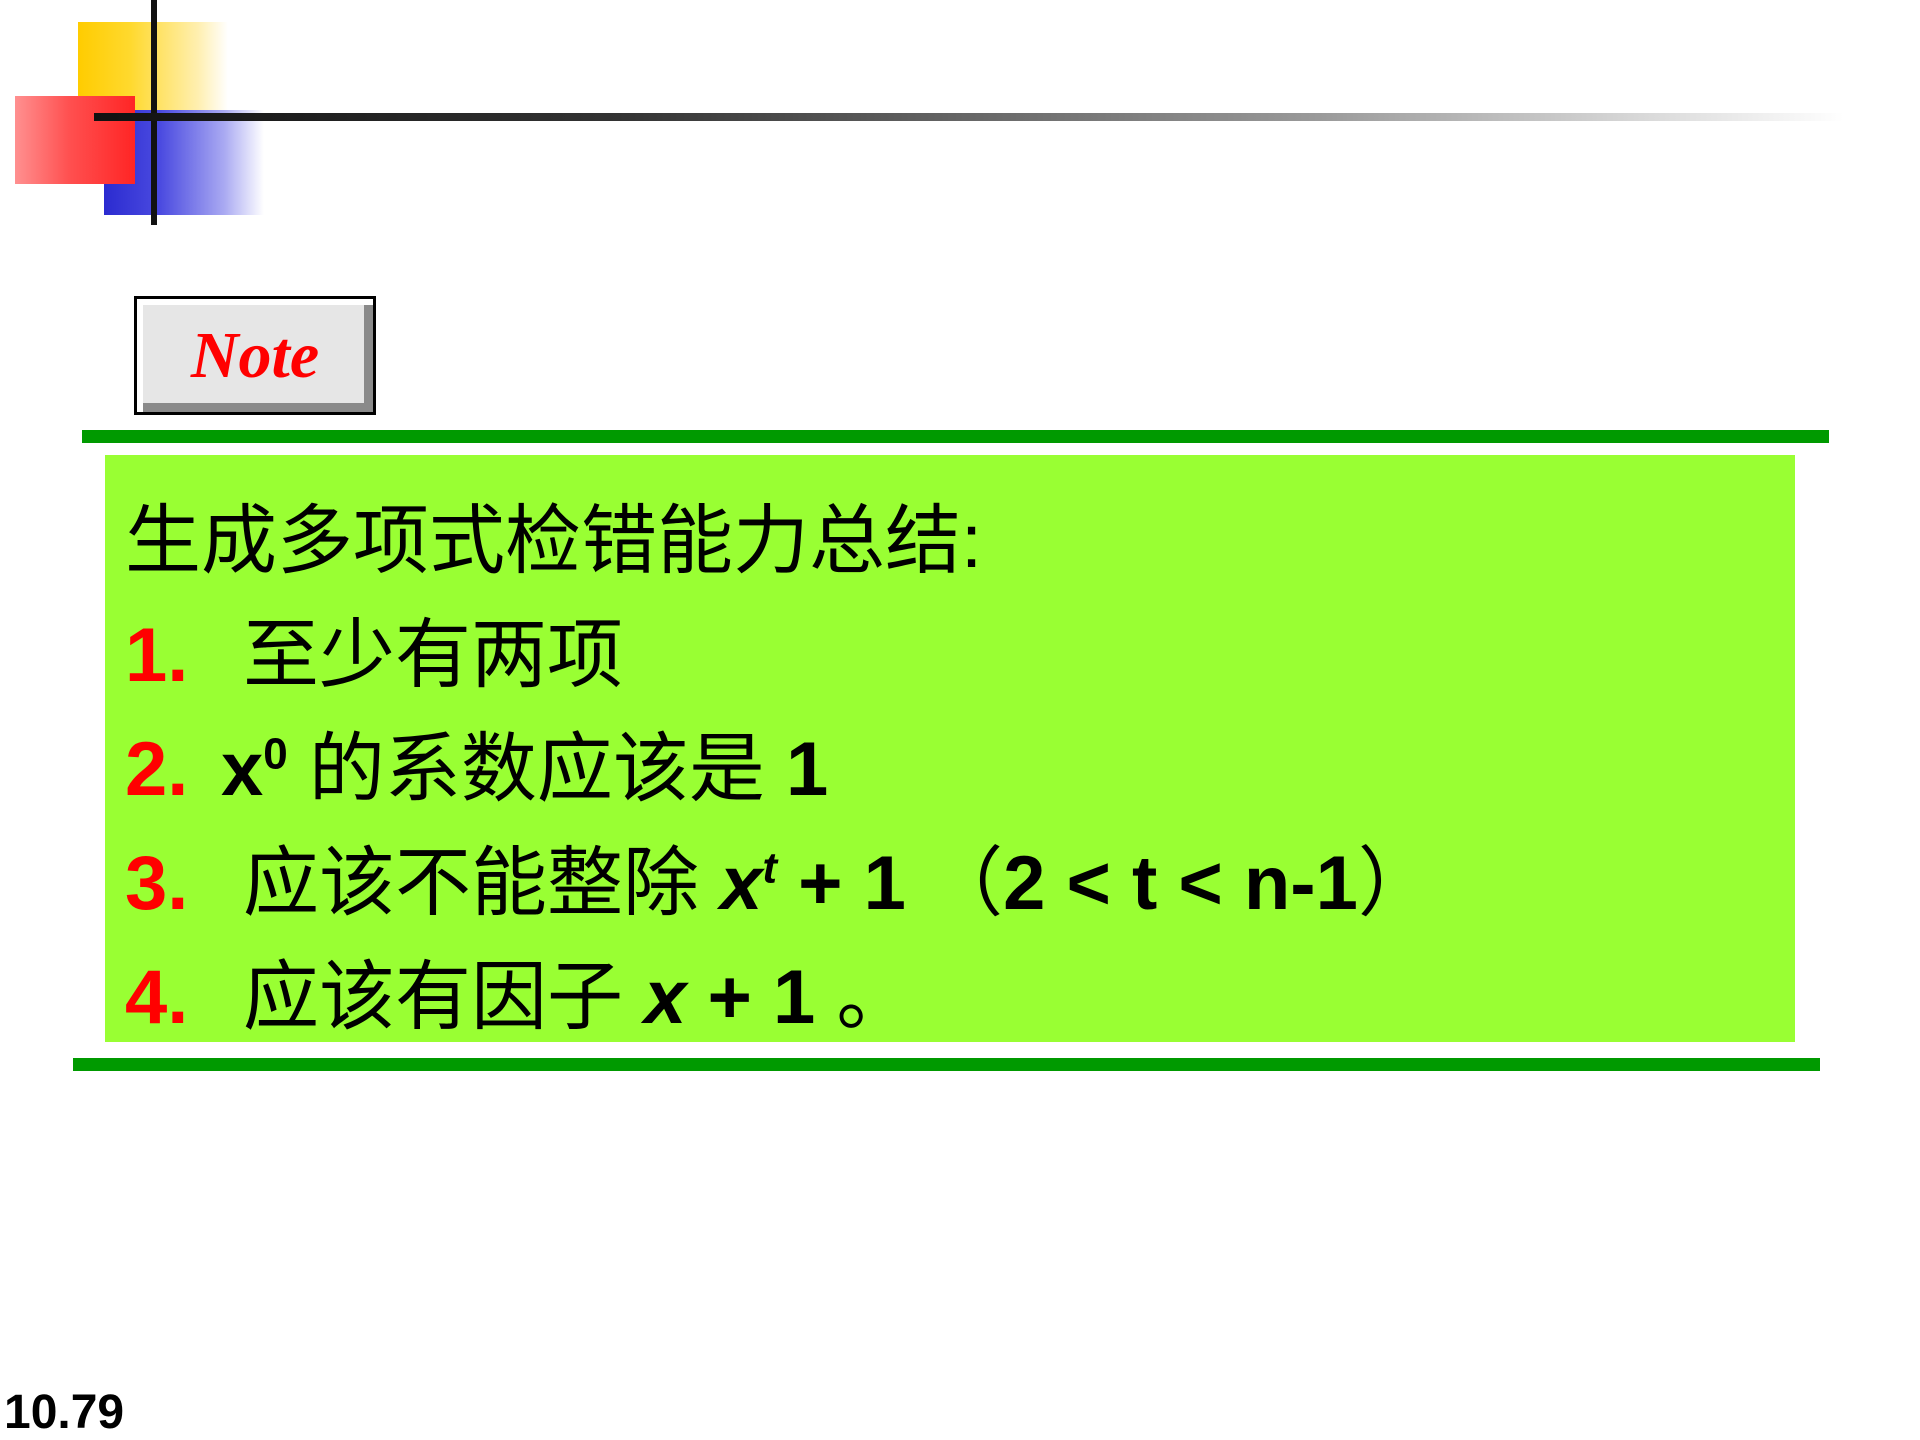 This screenshot has height=1440, width=1920. I want to click on close-paren: ）, so click(1395, 883).